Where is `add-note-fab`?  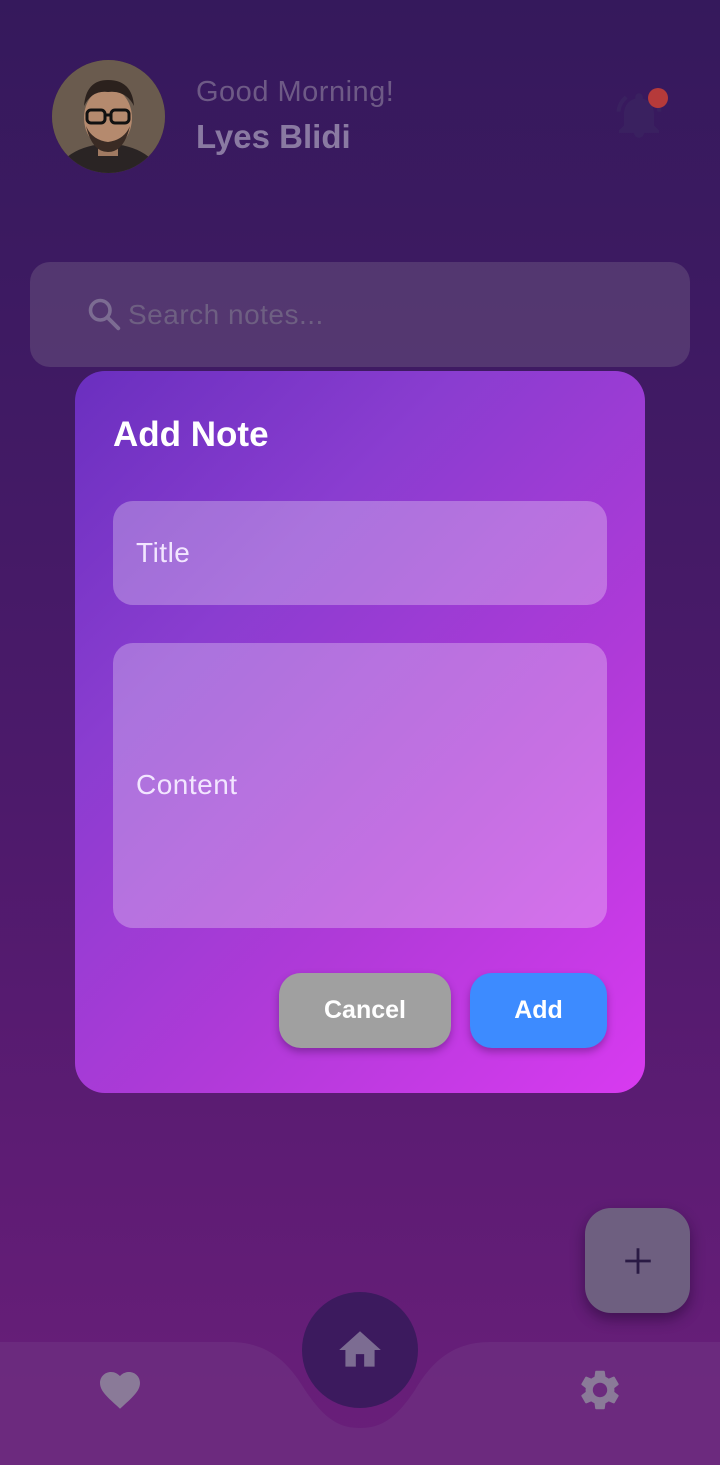 add-note-fab is located at coordinates (637, 1260).